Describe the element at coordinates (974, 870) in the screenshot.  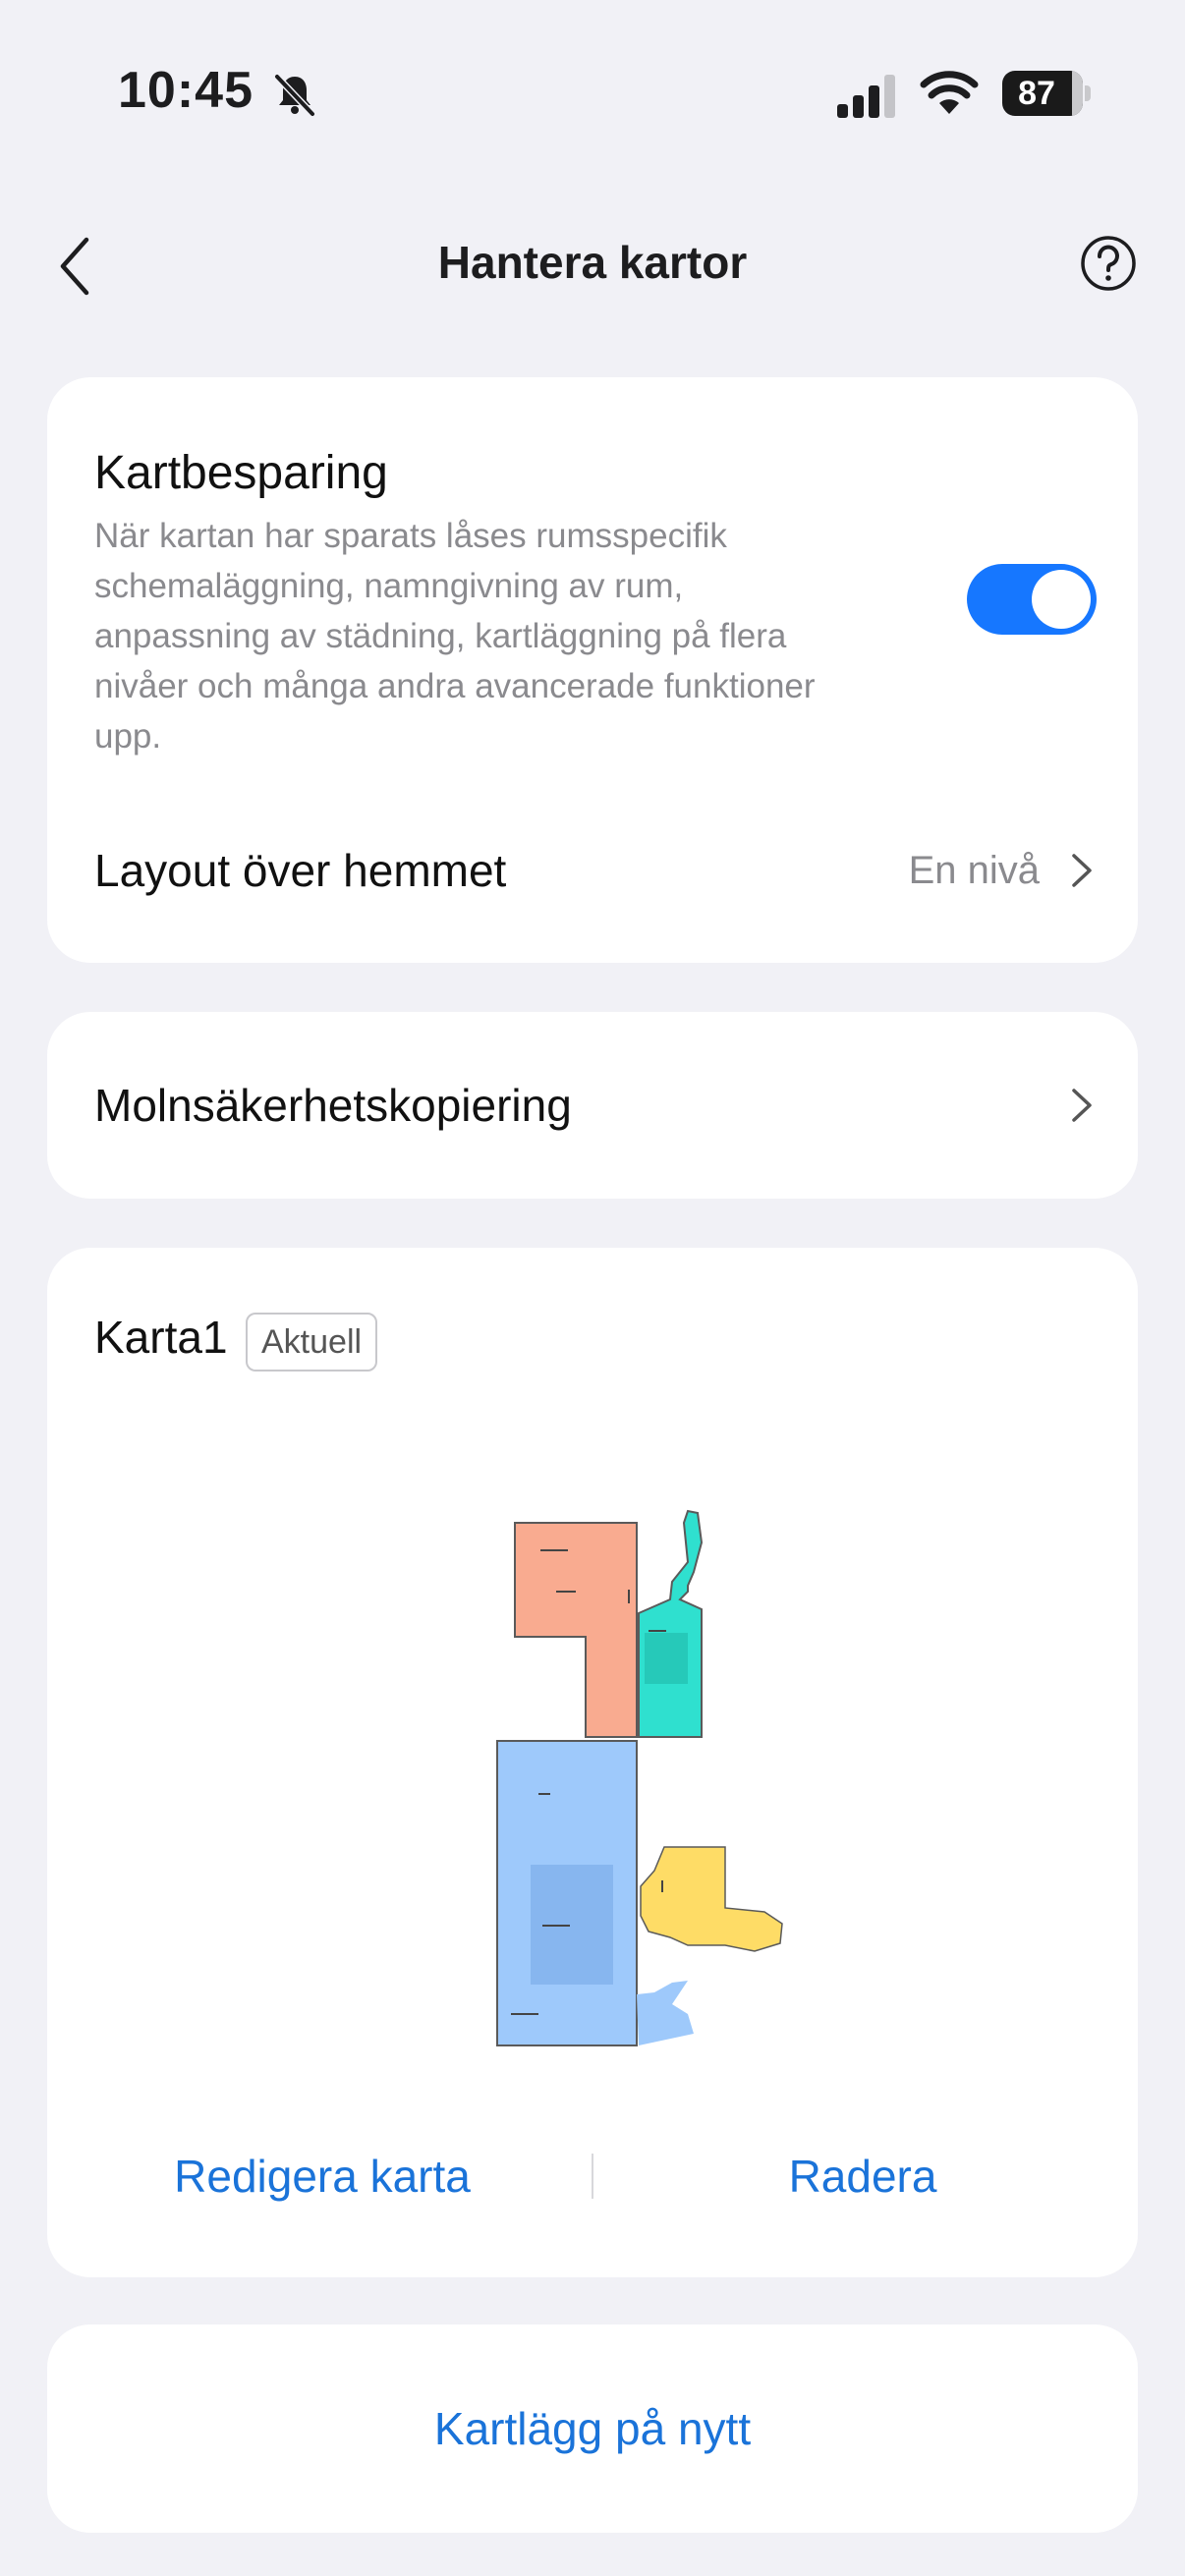
I see `home-layout-value: En nivå` at that location.